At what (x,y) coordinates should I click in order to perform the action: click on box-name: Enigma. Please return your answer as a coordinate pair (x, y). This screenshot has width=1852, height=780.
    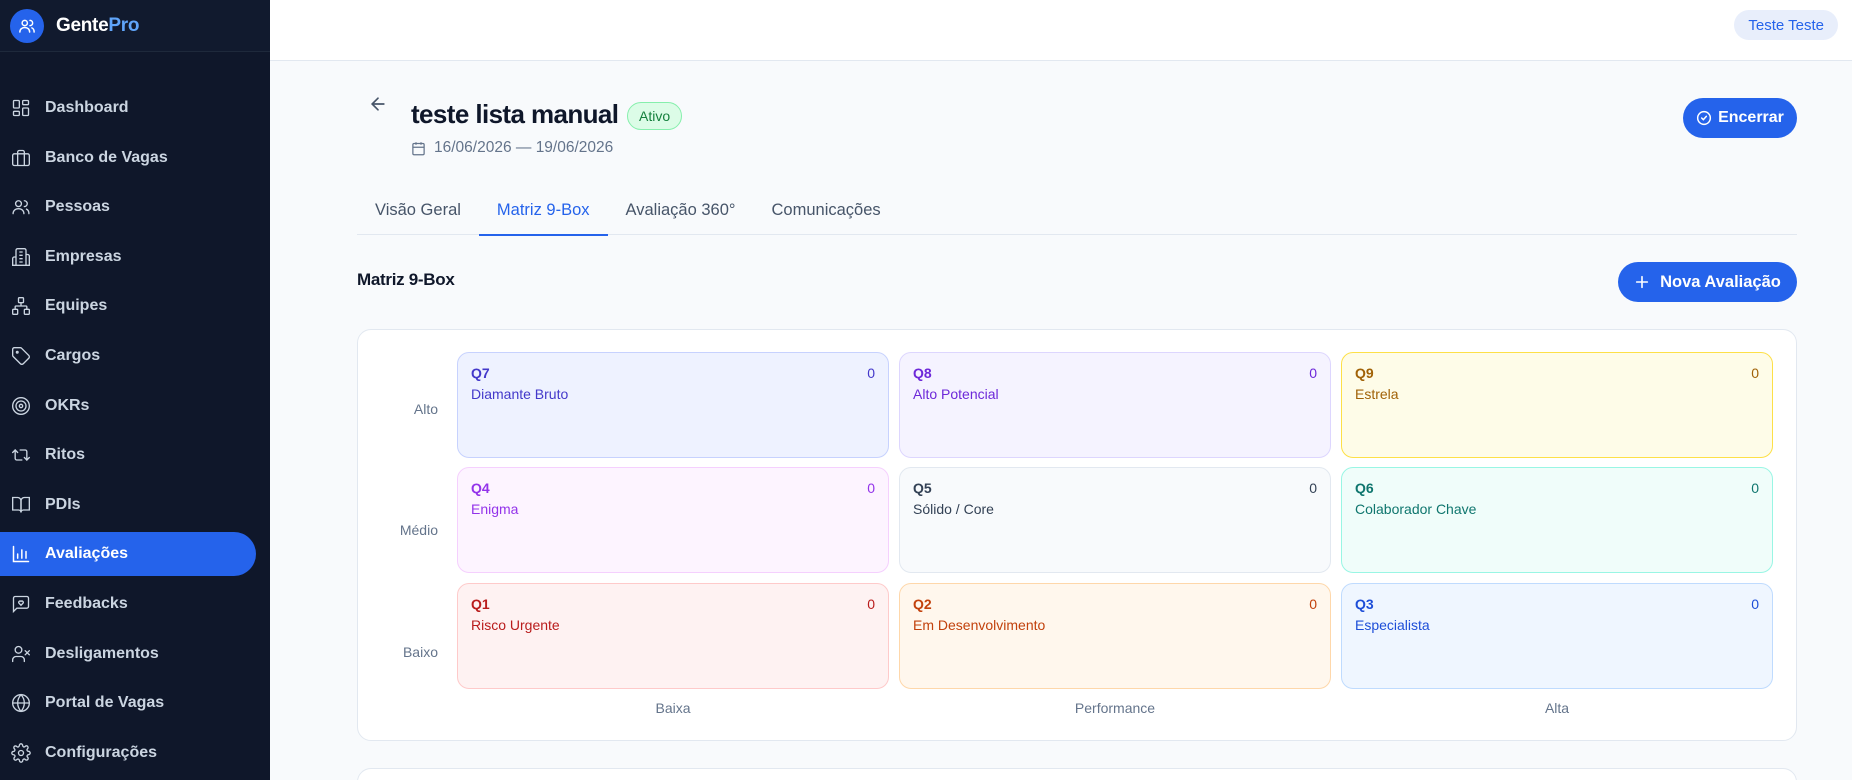
    Looking at the image, I should click on (495, 509).